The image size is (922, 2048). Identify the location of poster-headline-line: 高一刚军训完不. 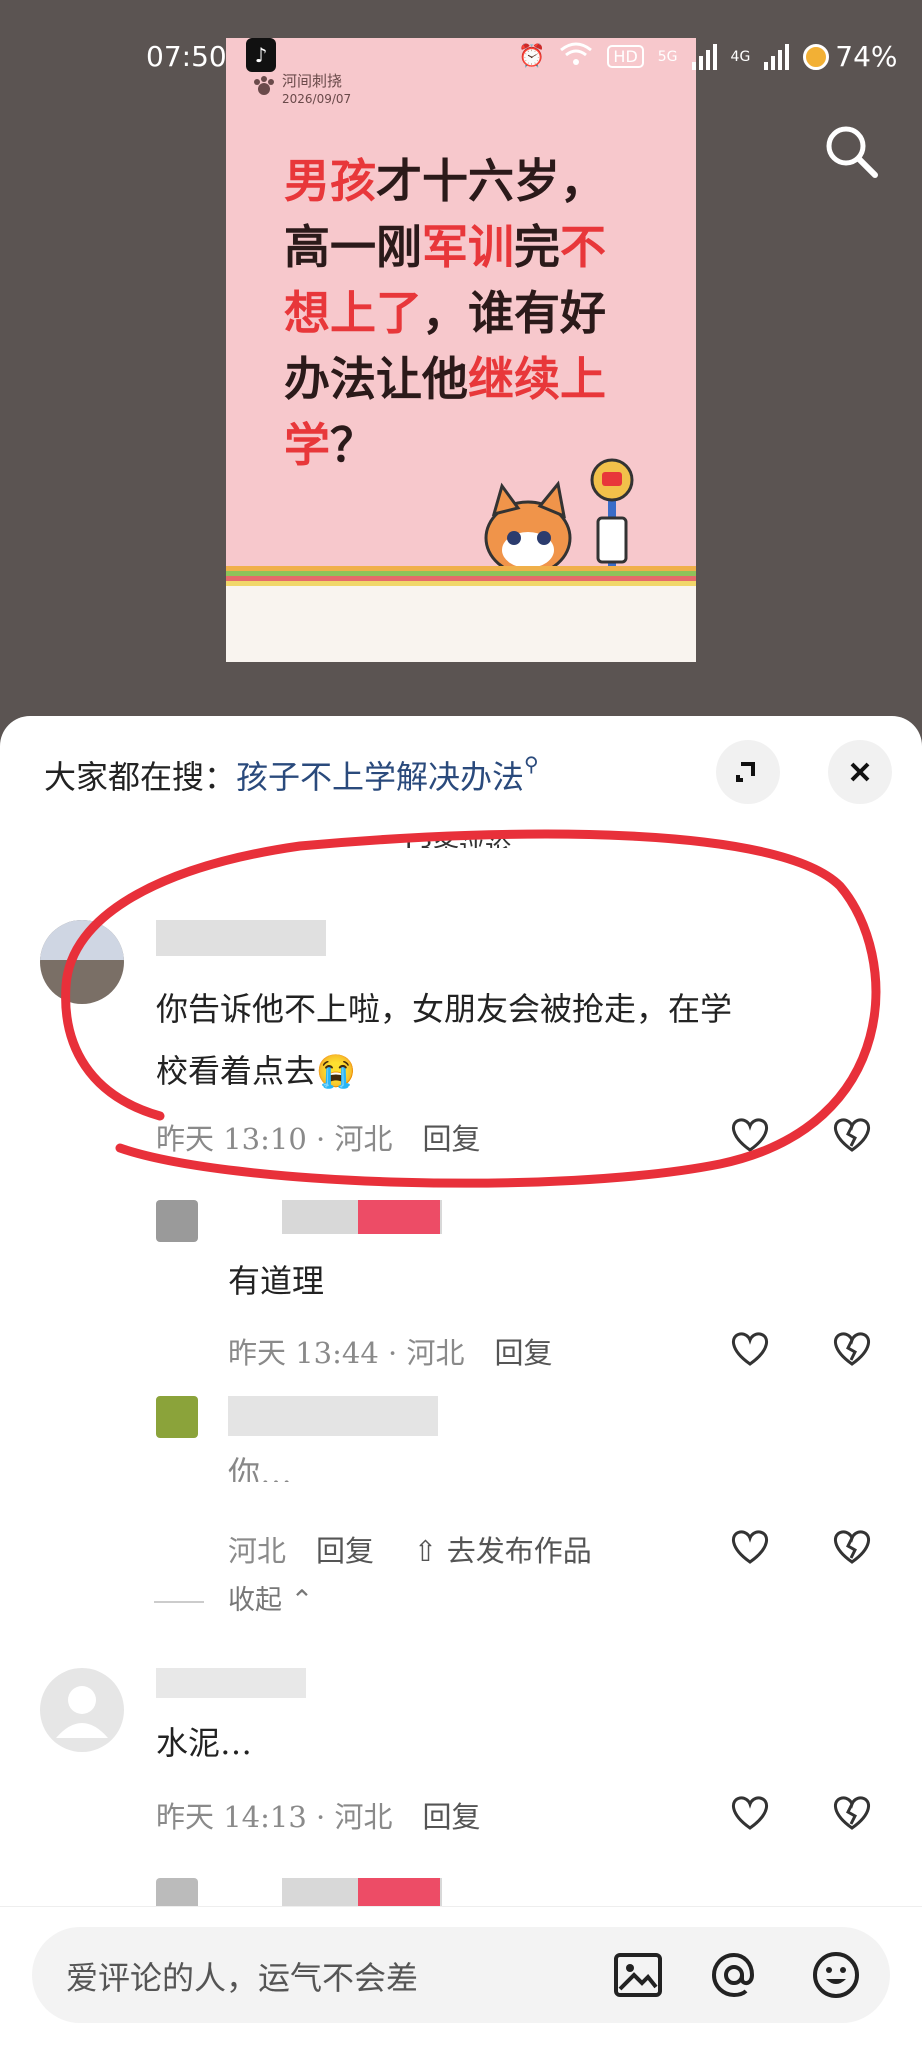
(464, 247).